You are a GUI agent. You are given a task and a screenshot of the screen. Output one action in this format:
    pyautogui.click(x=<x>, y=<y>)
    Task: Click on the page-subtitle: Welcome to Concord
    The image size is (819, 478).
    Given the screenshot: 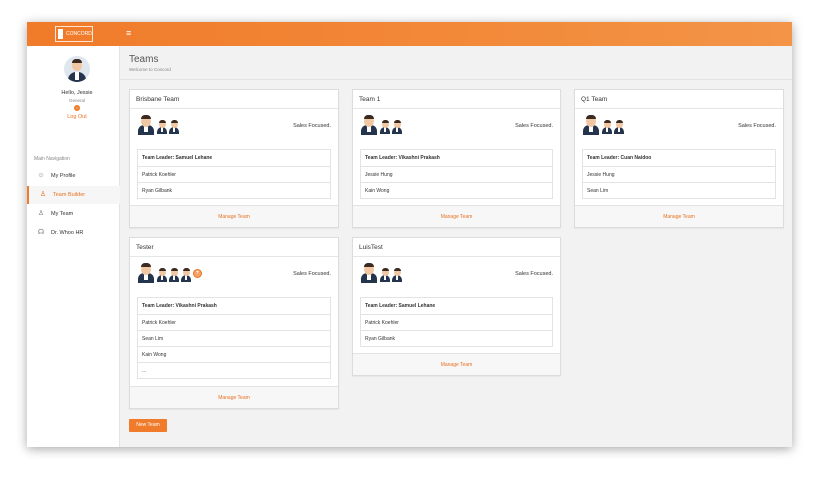 What is the action you would take?
    pyautogui.click(x=150, y=69)
    